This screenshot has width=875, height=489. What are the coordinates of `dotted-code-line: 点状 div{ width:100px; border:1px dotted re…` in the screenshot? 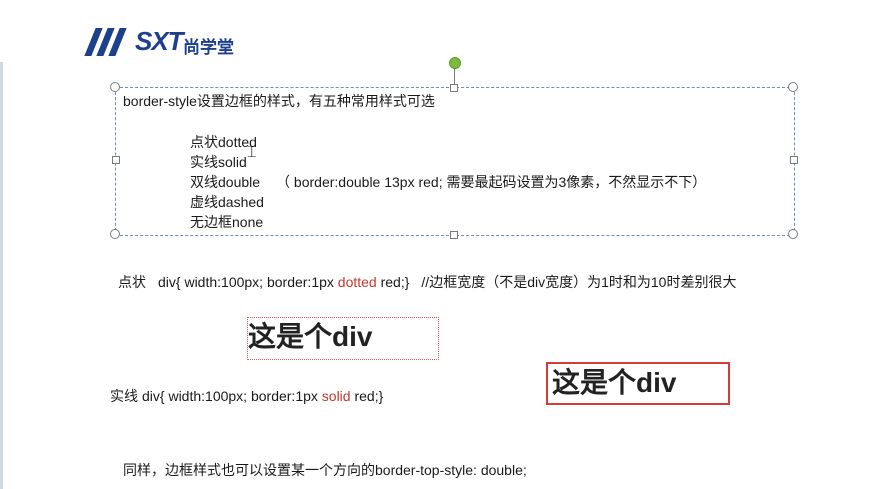 It's located at (427, 282).